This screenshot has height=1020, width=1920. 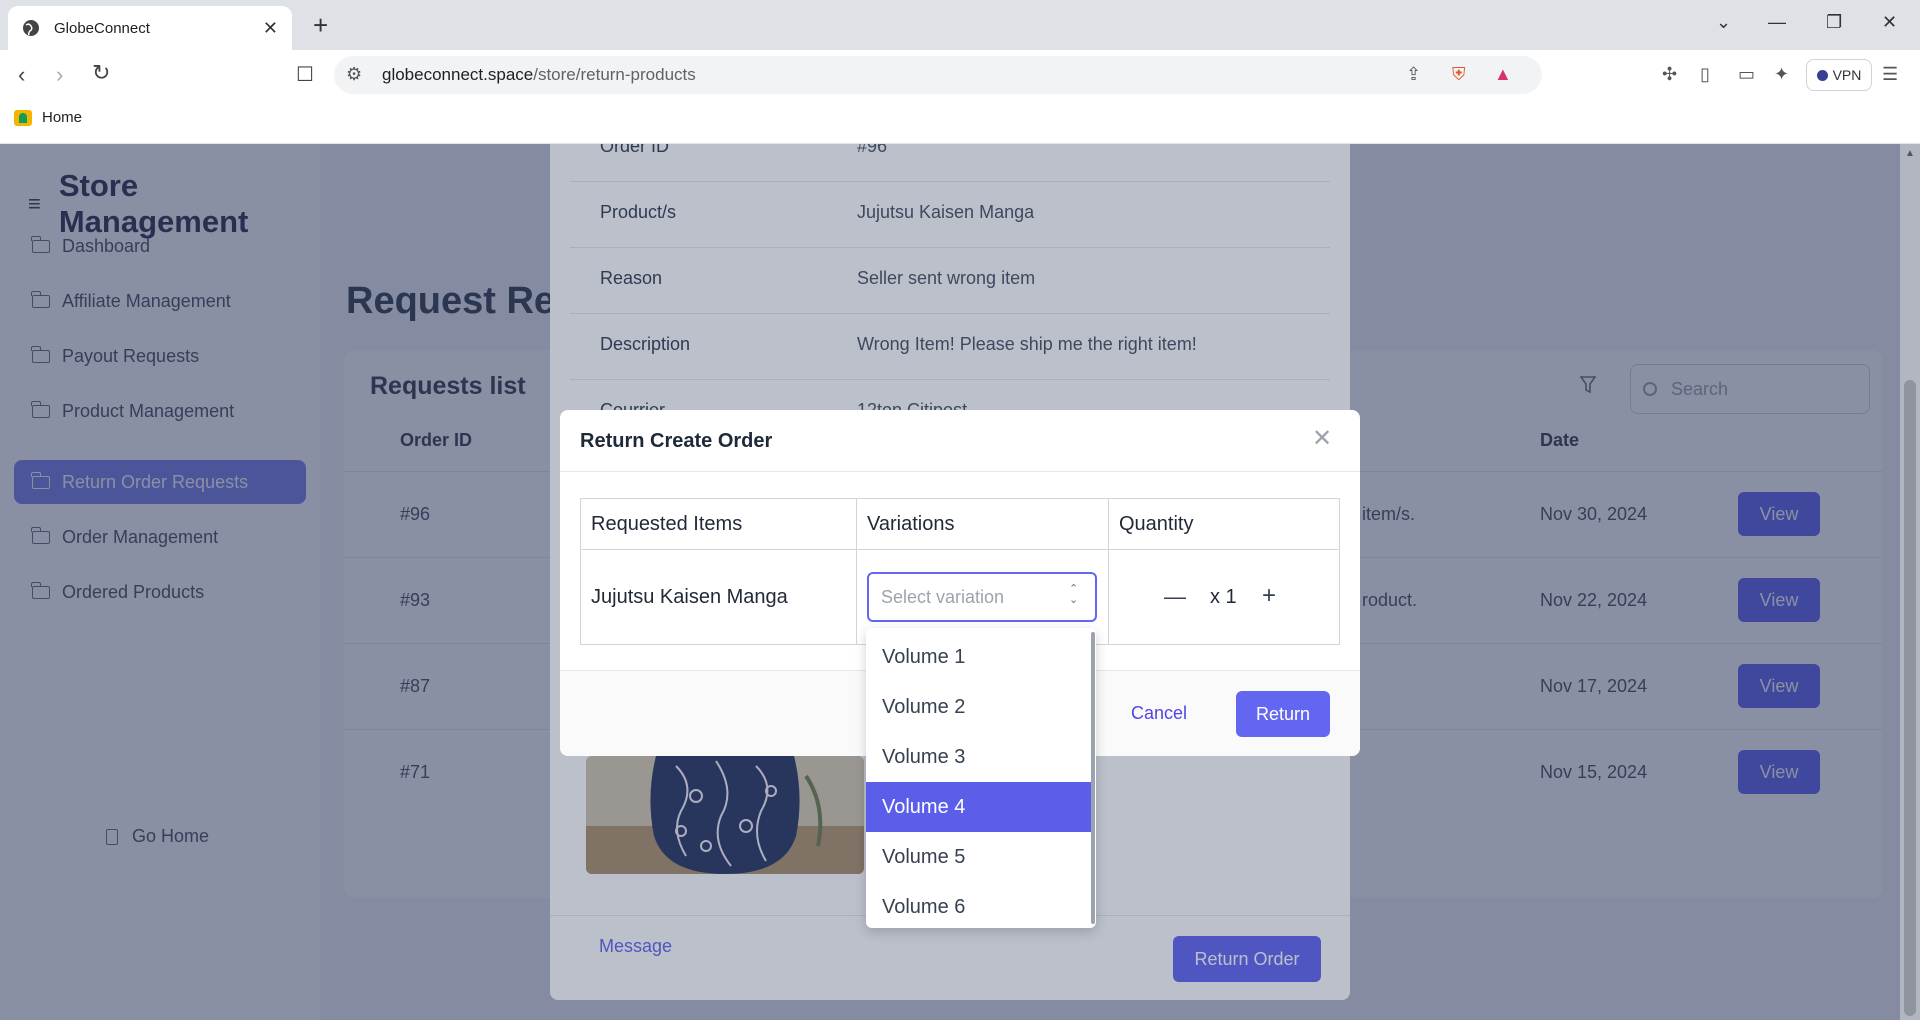 I want to click on variation-select: Select variation ⌃ ⌄, so click(x=982, y=597).